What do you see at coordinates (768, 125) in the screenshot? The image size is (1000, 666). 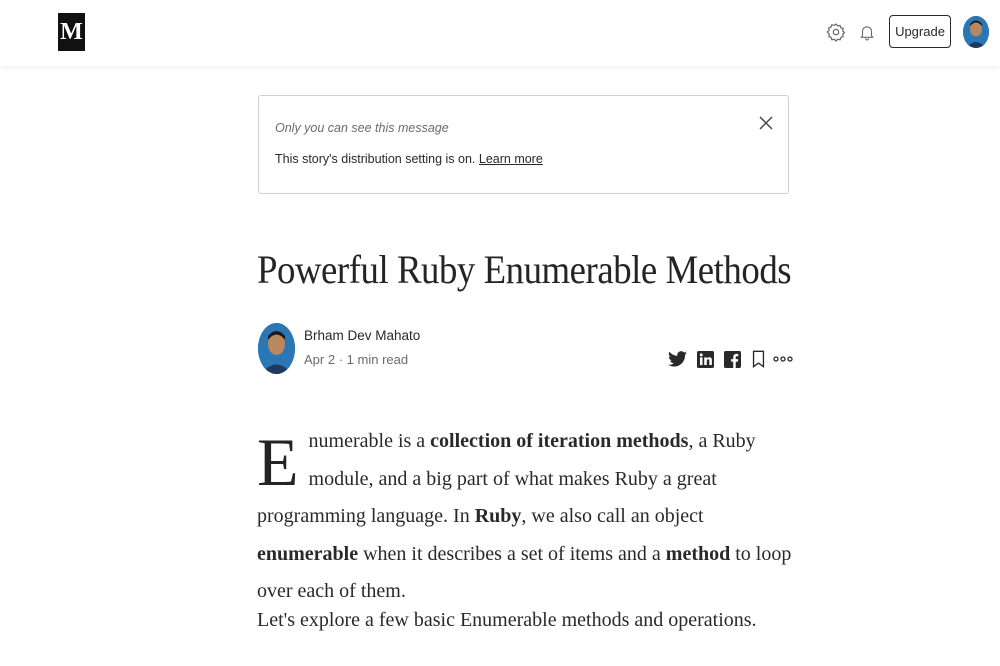 I see `close-icon` at bounding box center [768, 125].